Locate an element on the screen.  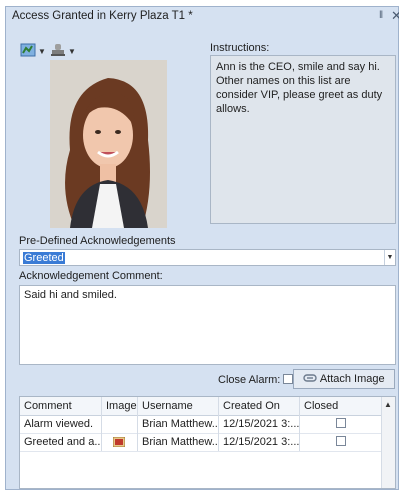
close-alarm-checkbox is located at coordinates (288, 379).